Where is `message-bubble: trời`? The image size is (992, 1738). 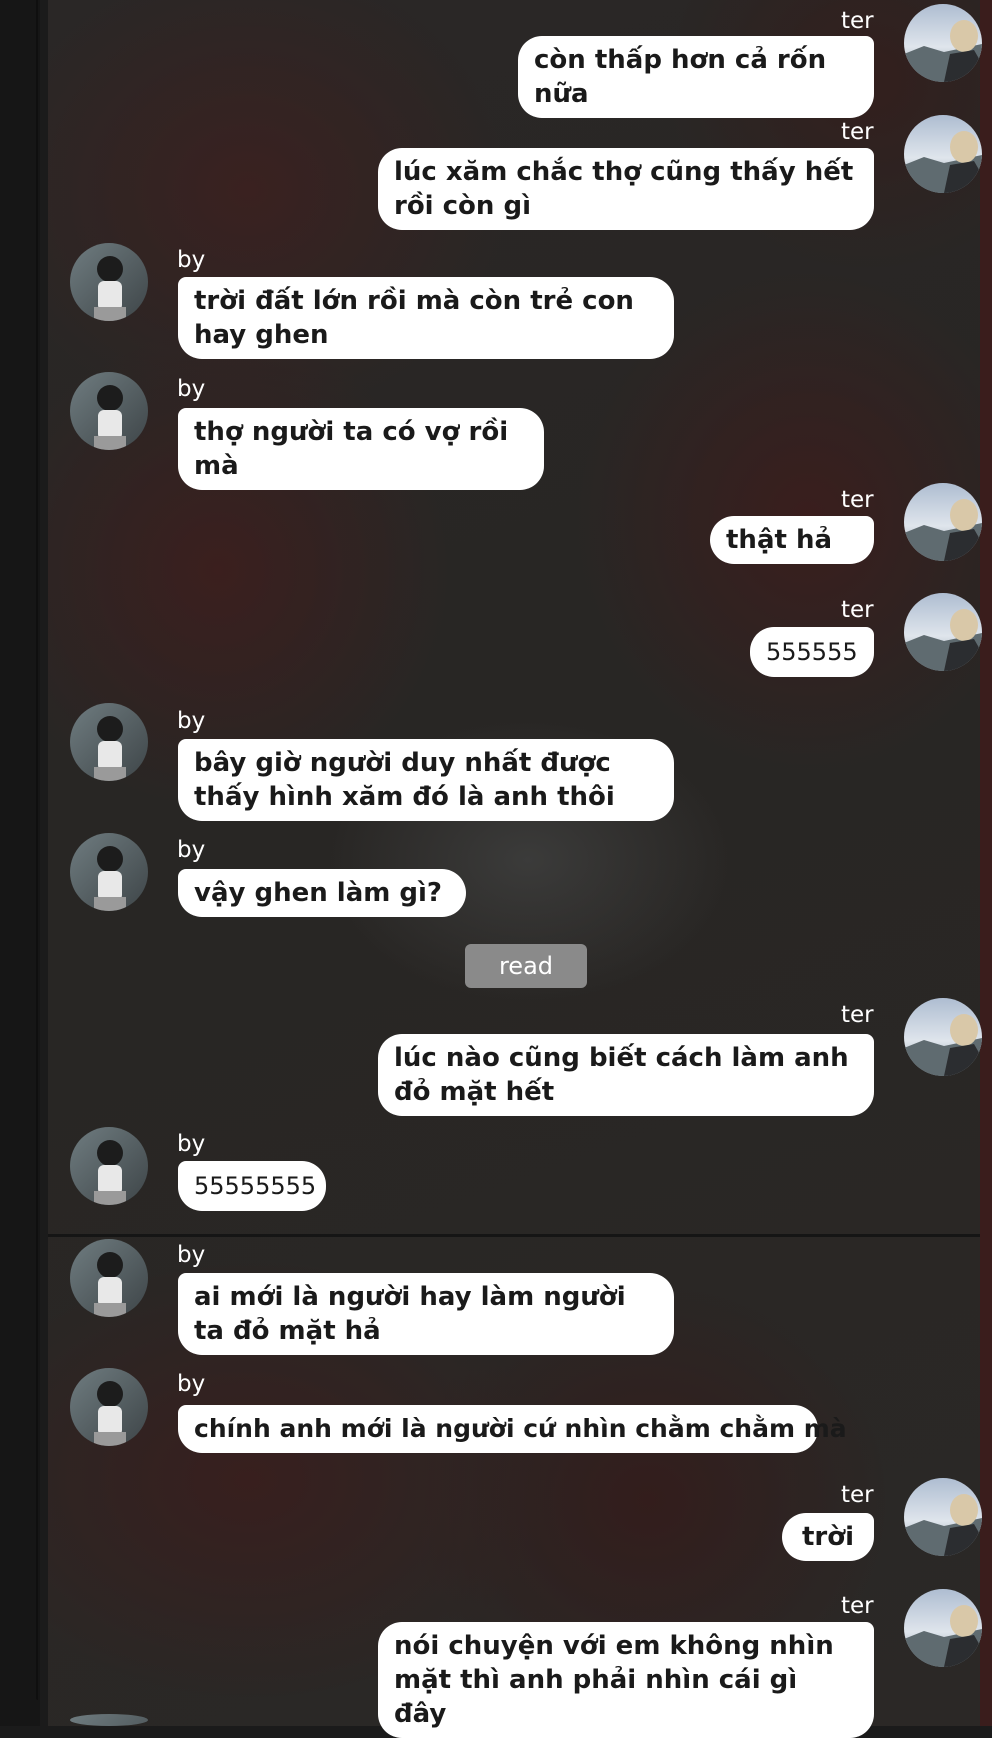
message-bubble: trời is located at coordinates (828, 1537).